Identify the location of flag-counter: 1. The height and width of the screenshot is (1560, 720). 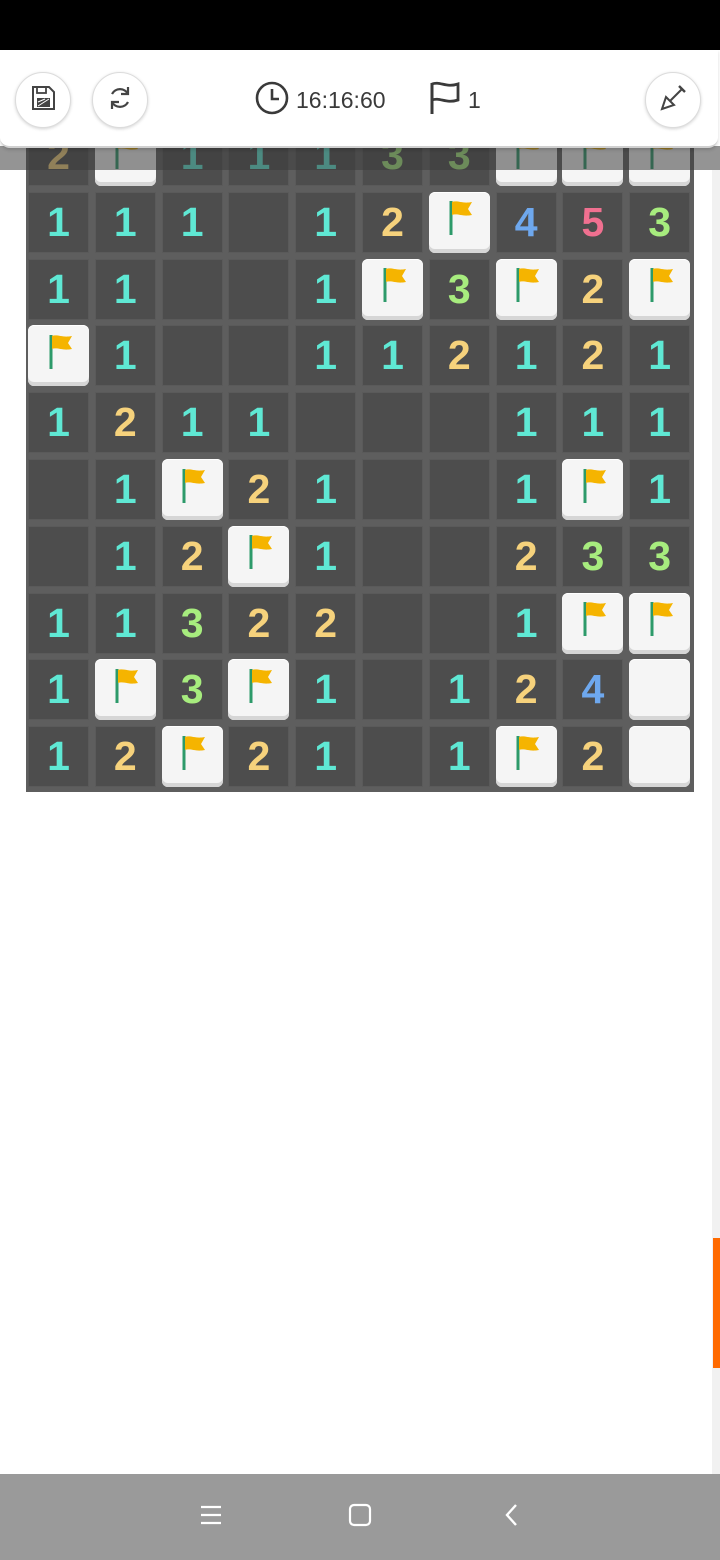
(454, 100).